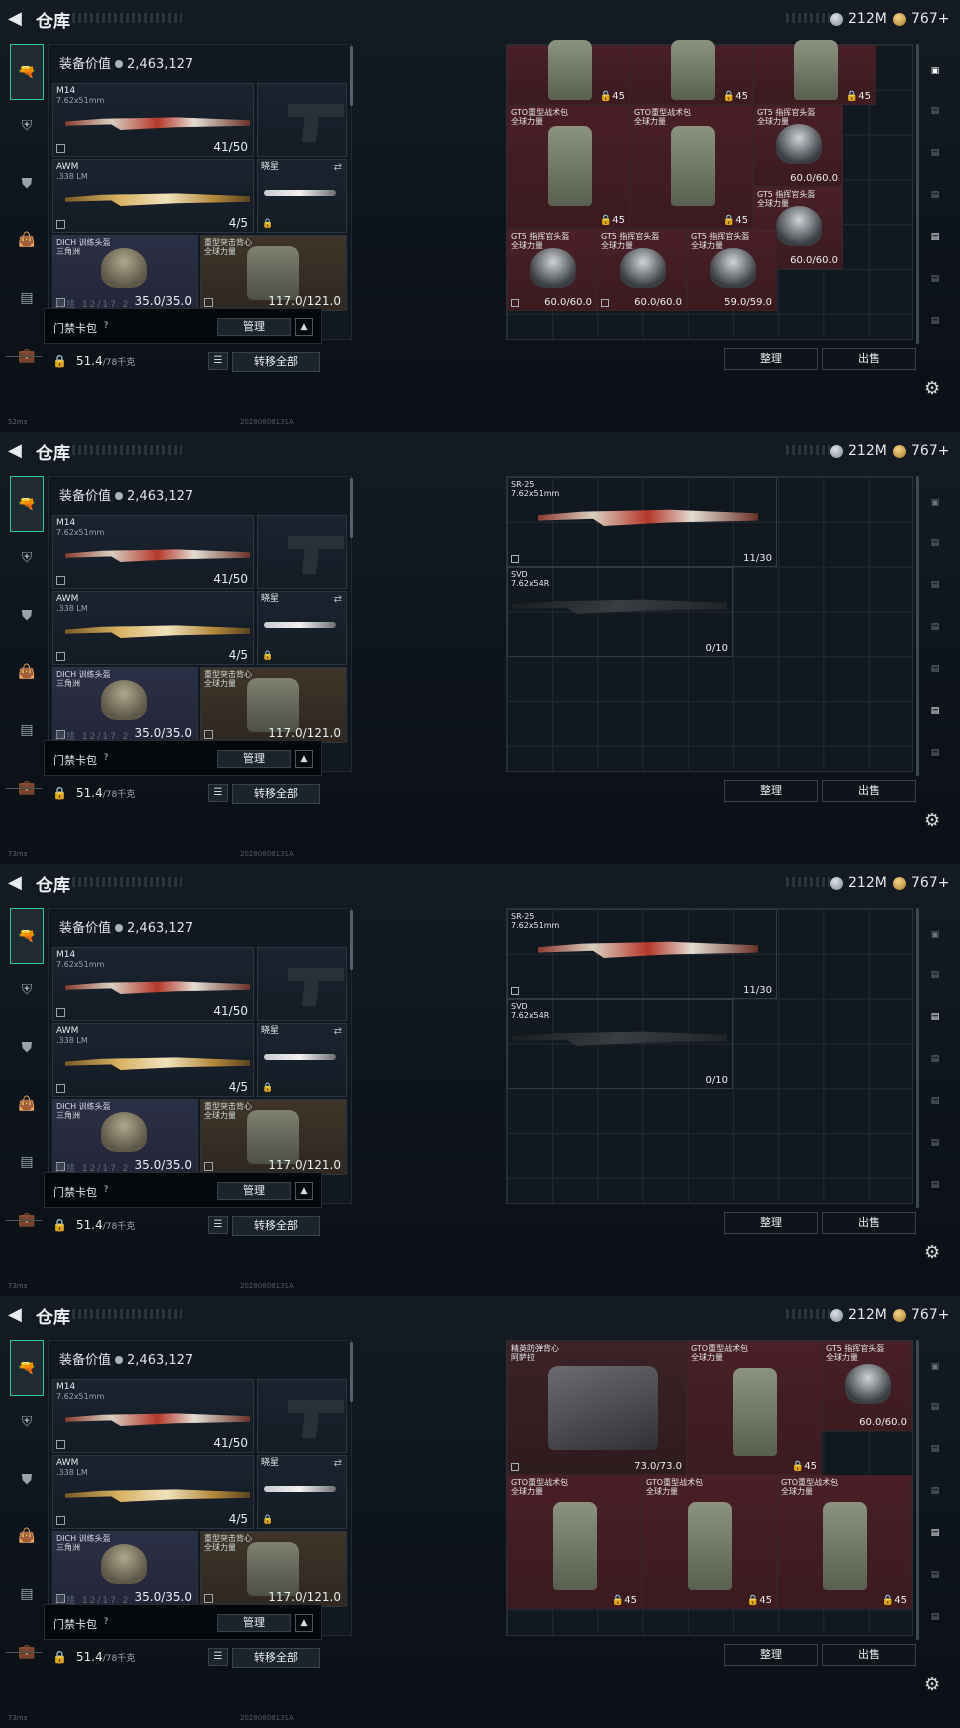 The width and height of the screenshot is (960, 1728). I want to click on grid-item-helmet: GT5 指挥官头盔 全球力量 59.0/59.0, so click(732, 270).